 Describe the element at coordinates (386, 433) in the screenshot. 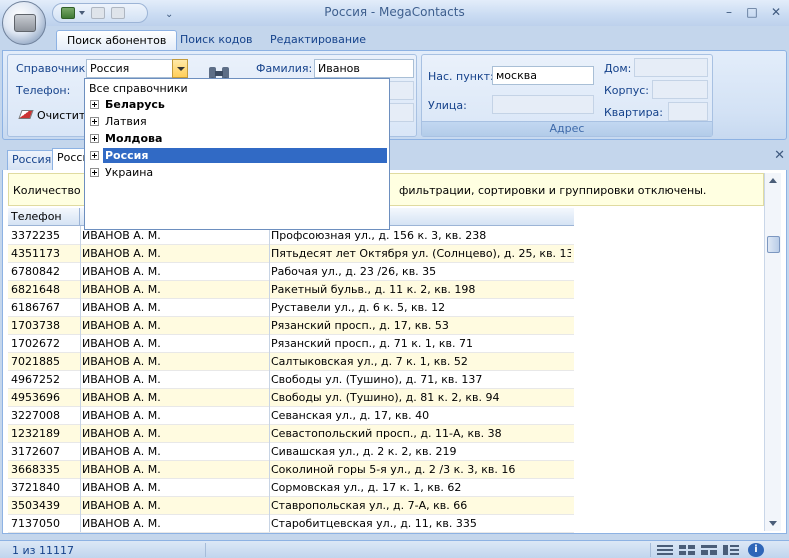

I see `cell-address: Севастопольский просп., д. 11-А, кв. 38` at that location.